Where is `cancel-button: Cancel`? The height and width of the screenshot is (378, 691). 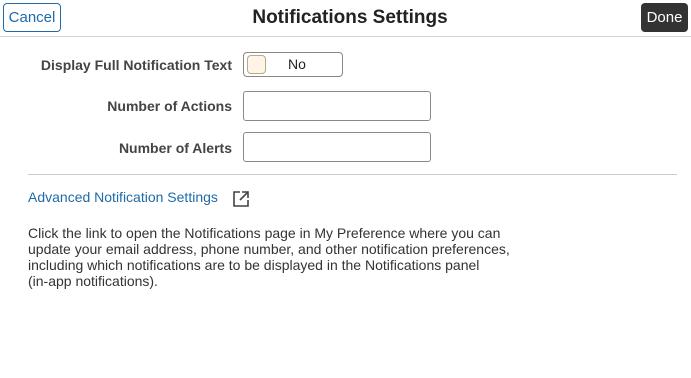
cancel-button: Cancel is located at coordinates (32, 17).